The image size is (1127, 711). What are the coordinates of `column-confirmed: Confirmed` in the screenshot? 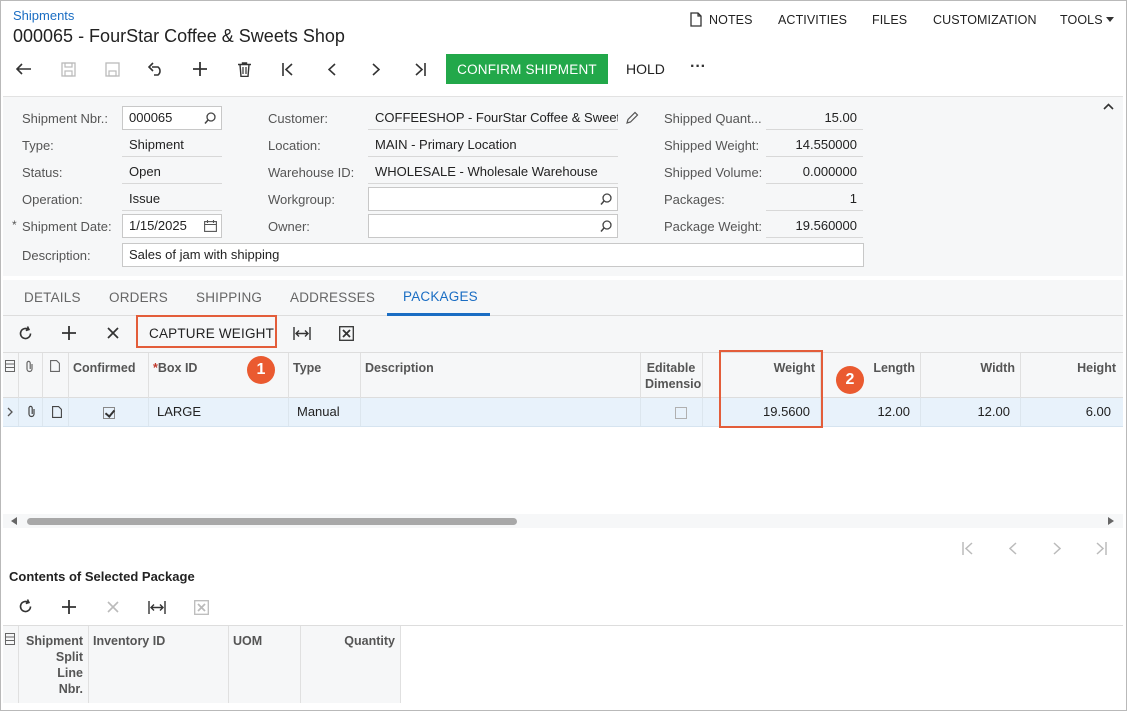 It's located at (109, 375).